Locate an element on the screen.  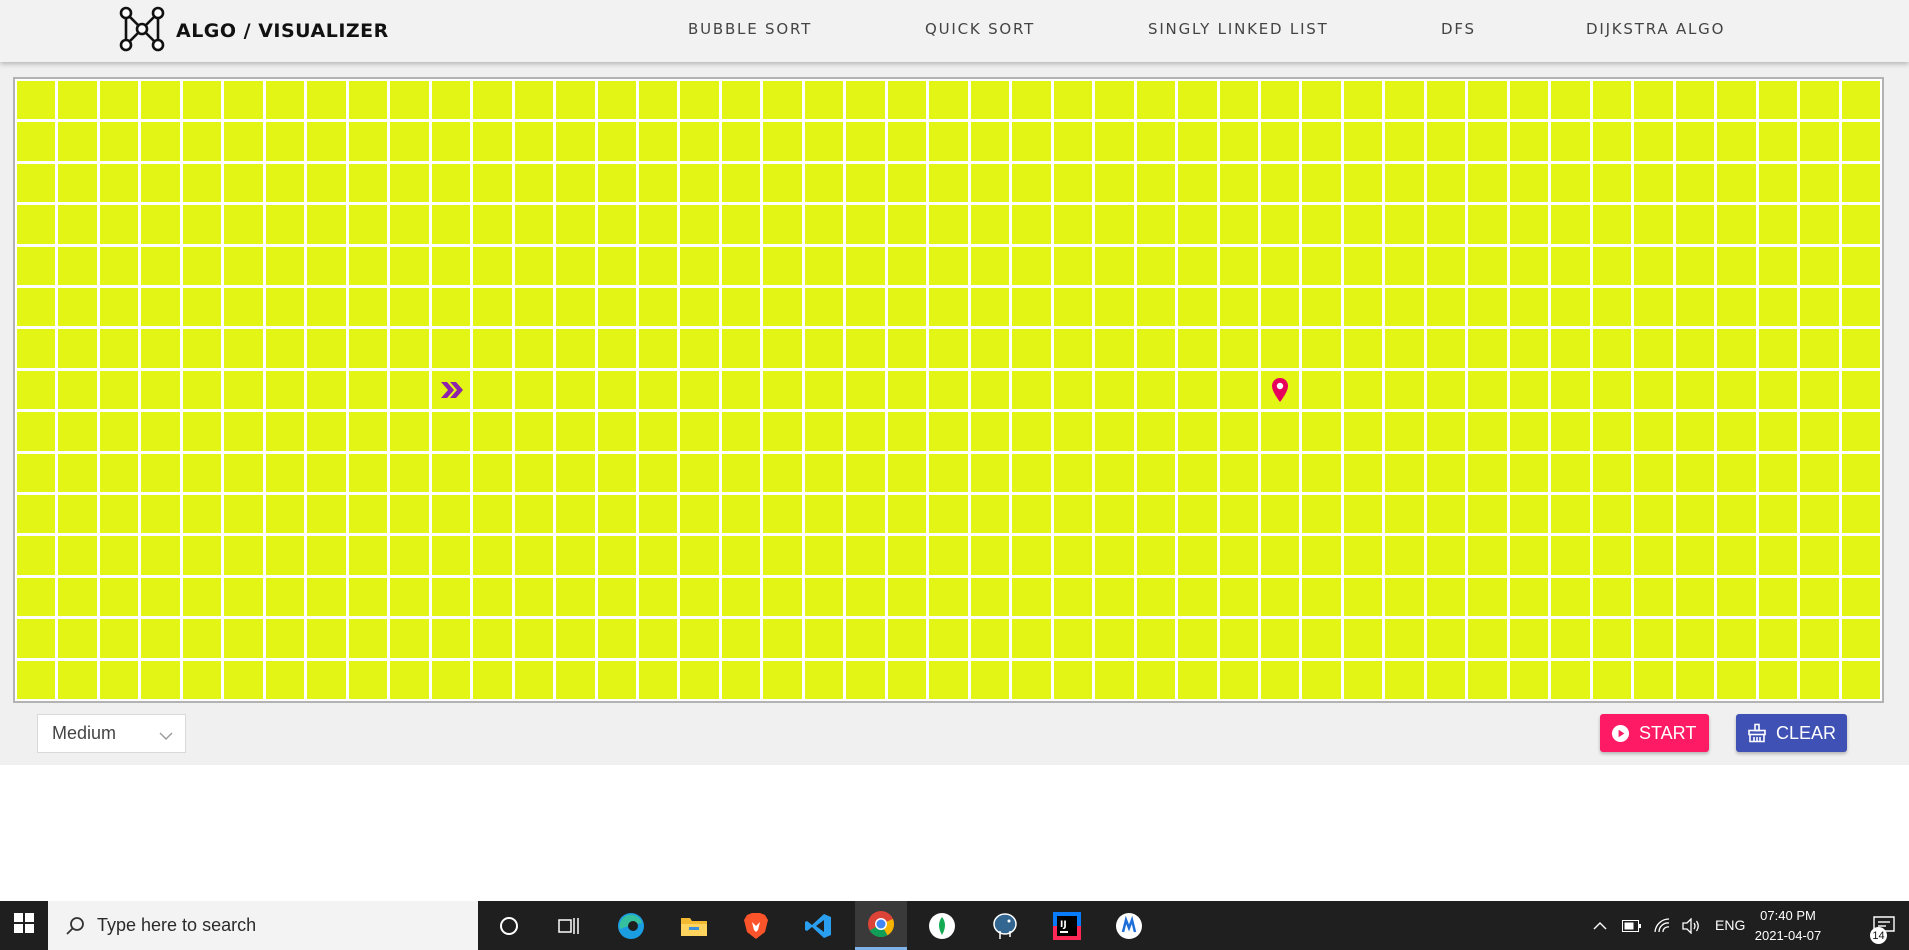
vscode-icon is located at coordinates (818, 925).